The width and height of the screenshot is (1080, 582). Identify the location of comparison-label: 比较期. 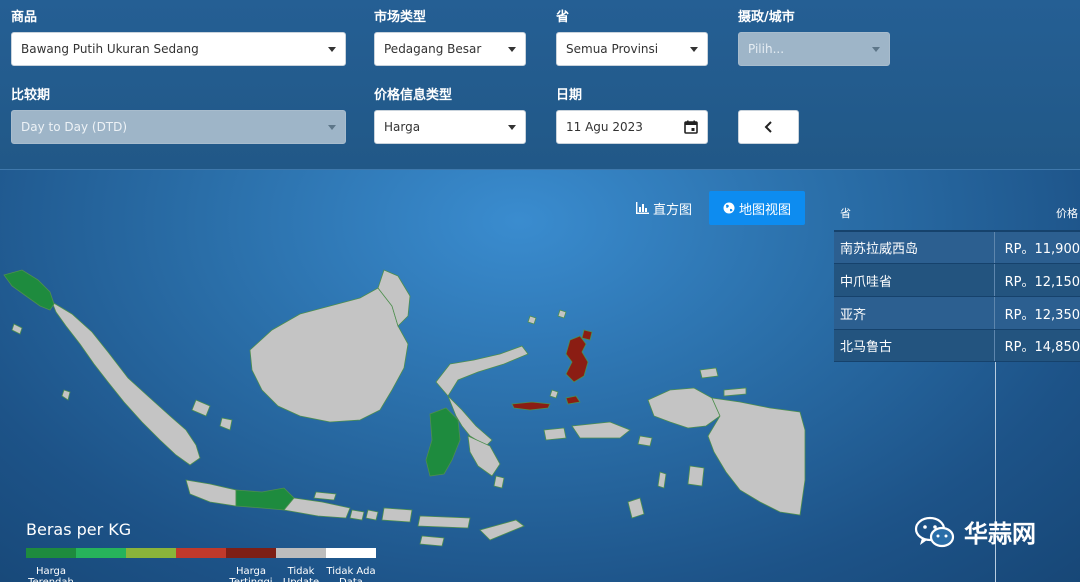
(31, 95).